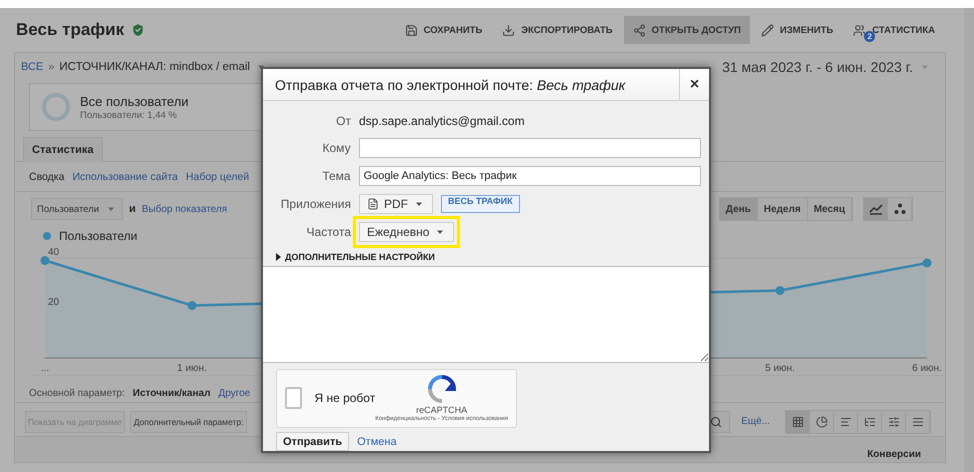 The width and height of the screenshot is (974, 472). I want to click on subtab-link: Сводка, so click(46, 176).